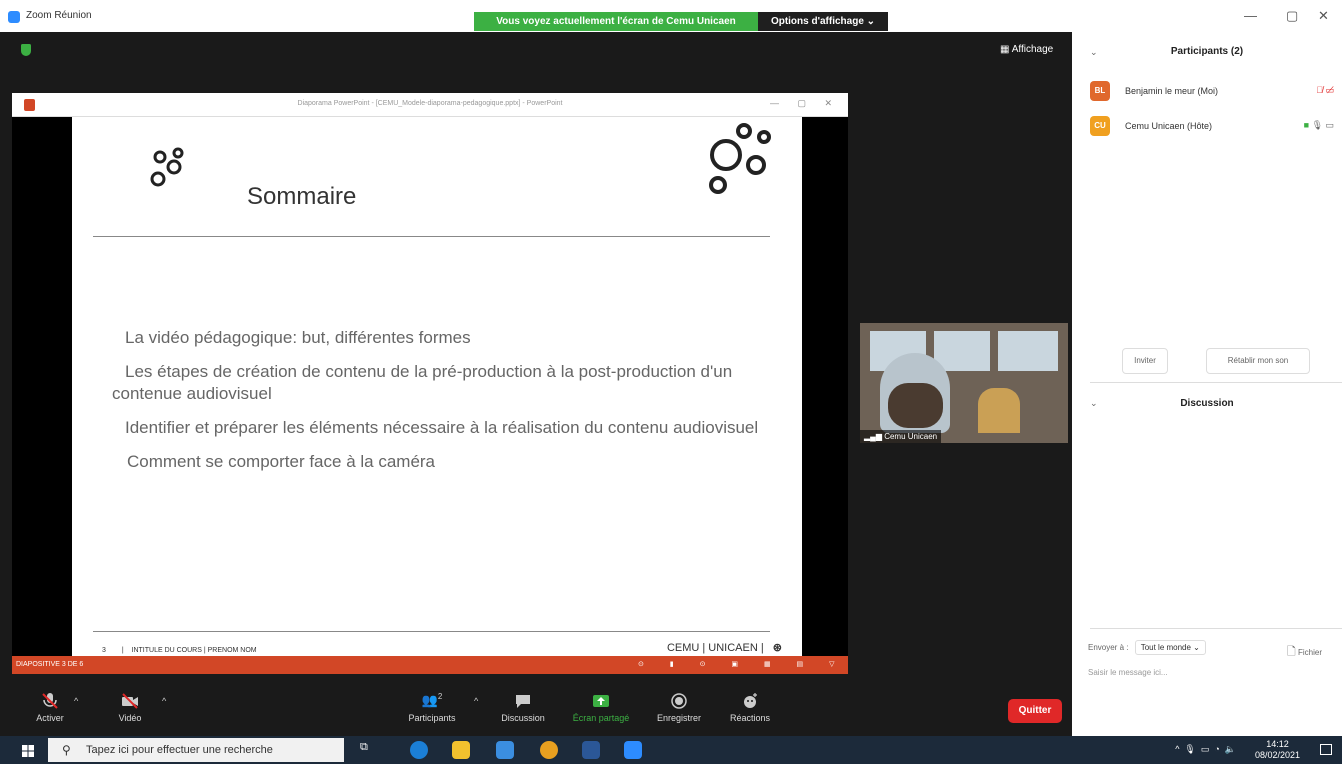 Image resolution: width=1342 pixels, height=764 pixels. Describe the element at coordinates (28, 751) in the screenshot. I see `windows-start-icon` at that location.